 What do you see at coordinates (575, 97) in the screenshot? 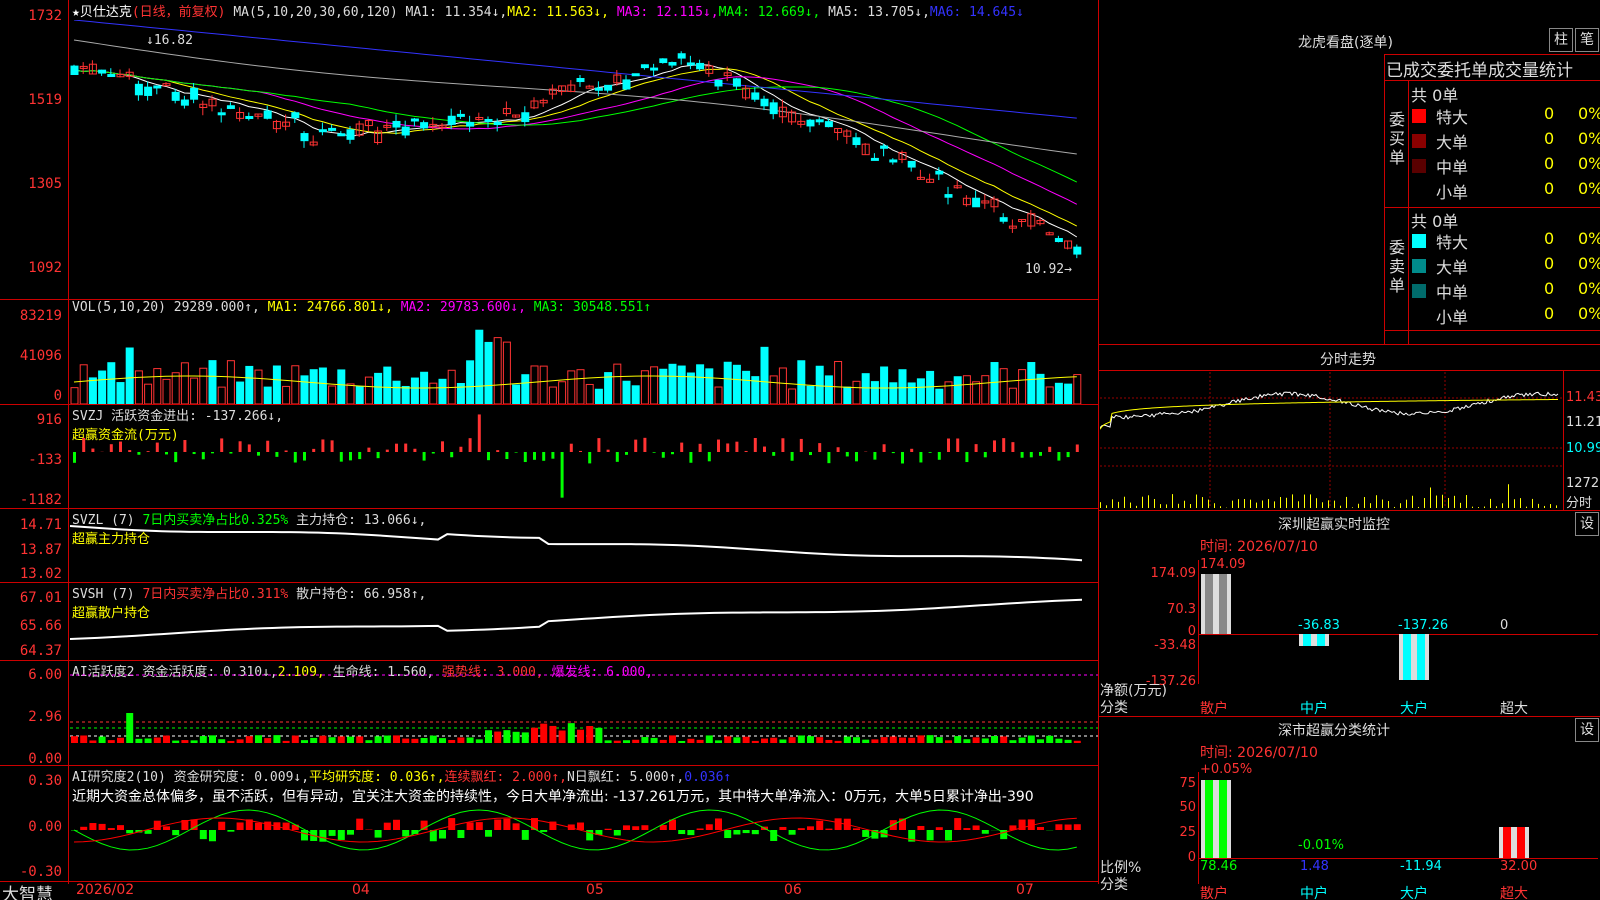
I see `ma5-line` at bounding box center [575, 97].